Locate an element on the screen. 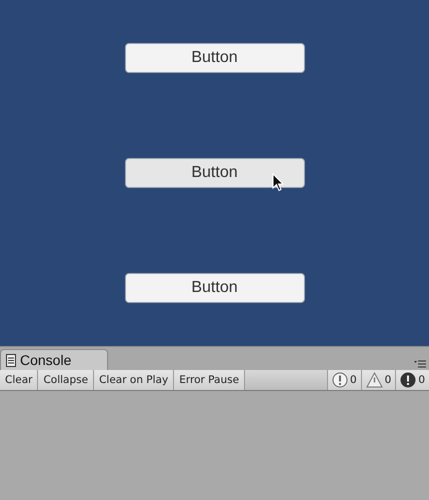 The image size is (429, 500). info-icon is located at coordinates (340, 380).